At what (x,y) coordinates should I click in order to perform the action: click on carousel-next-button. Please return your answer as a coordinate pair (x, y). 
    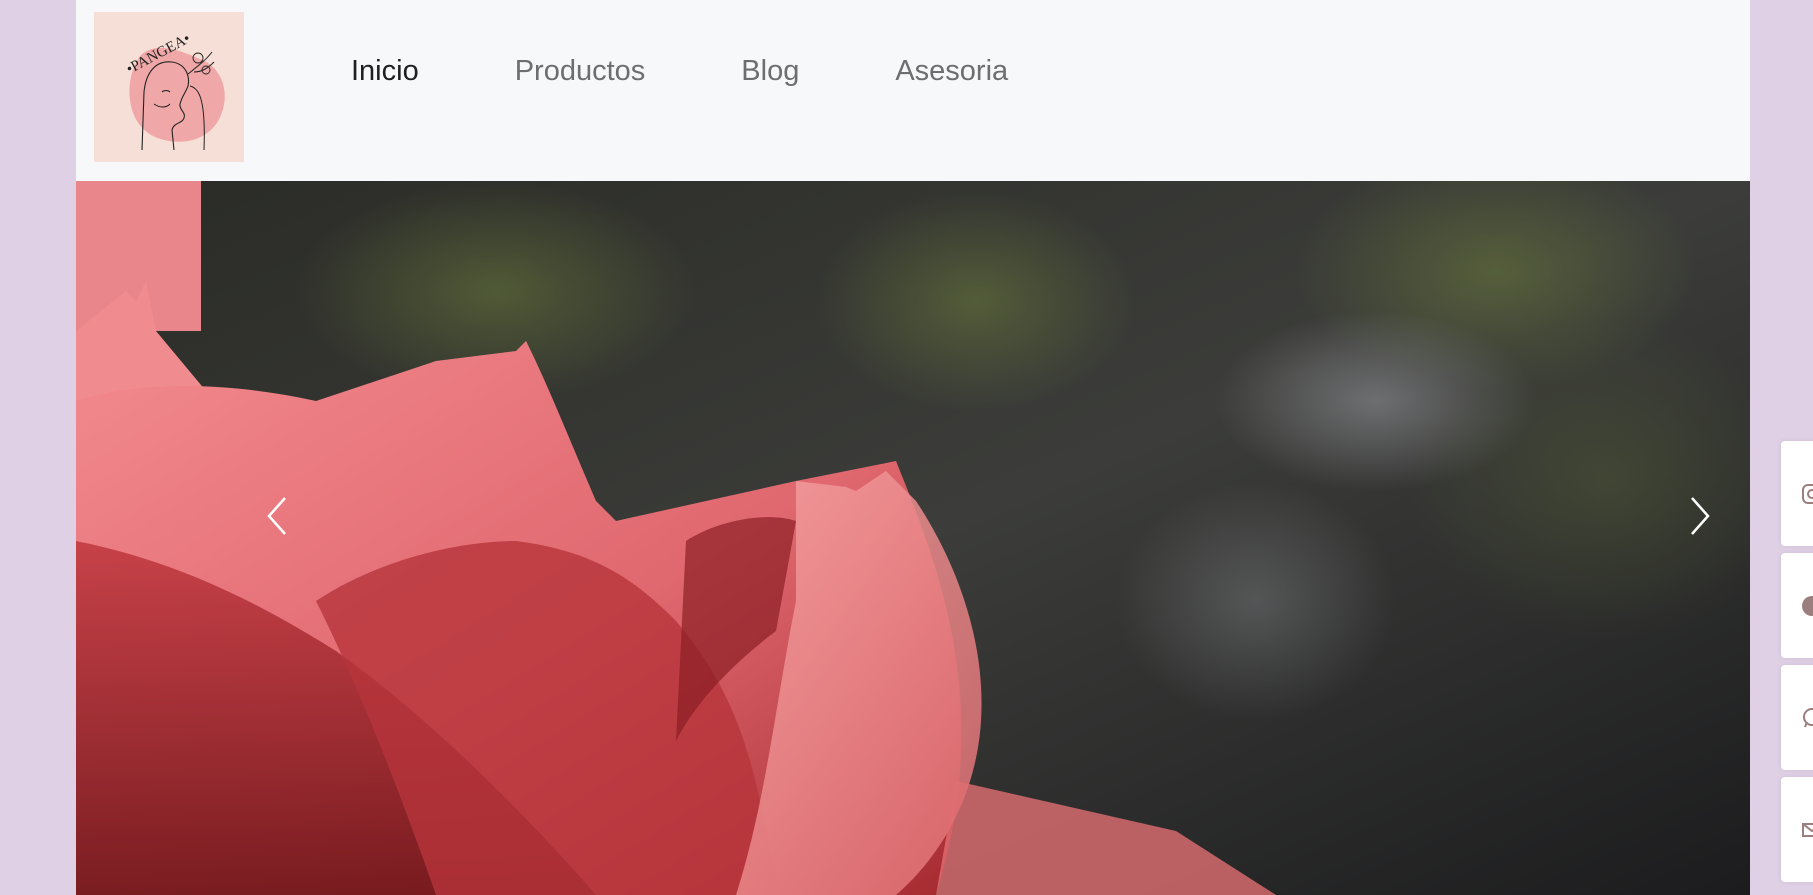
    Looking at the image, I should click on (1700, 516).